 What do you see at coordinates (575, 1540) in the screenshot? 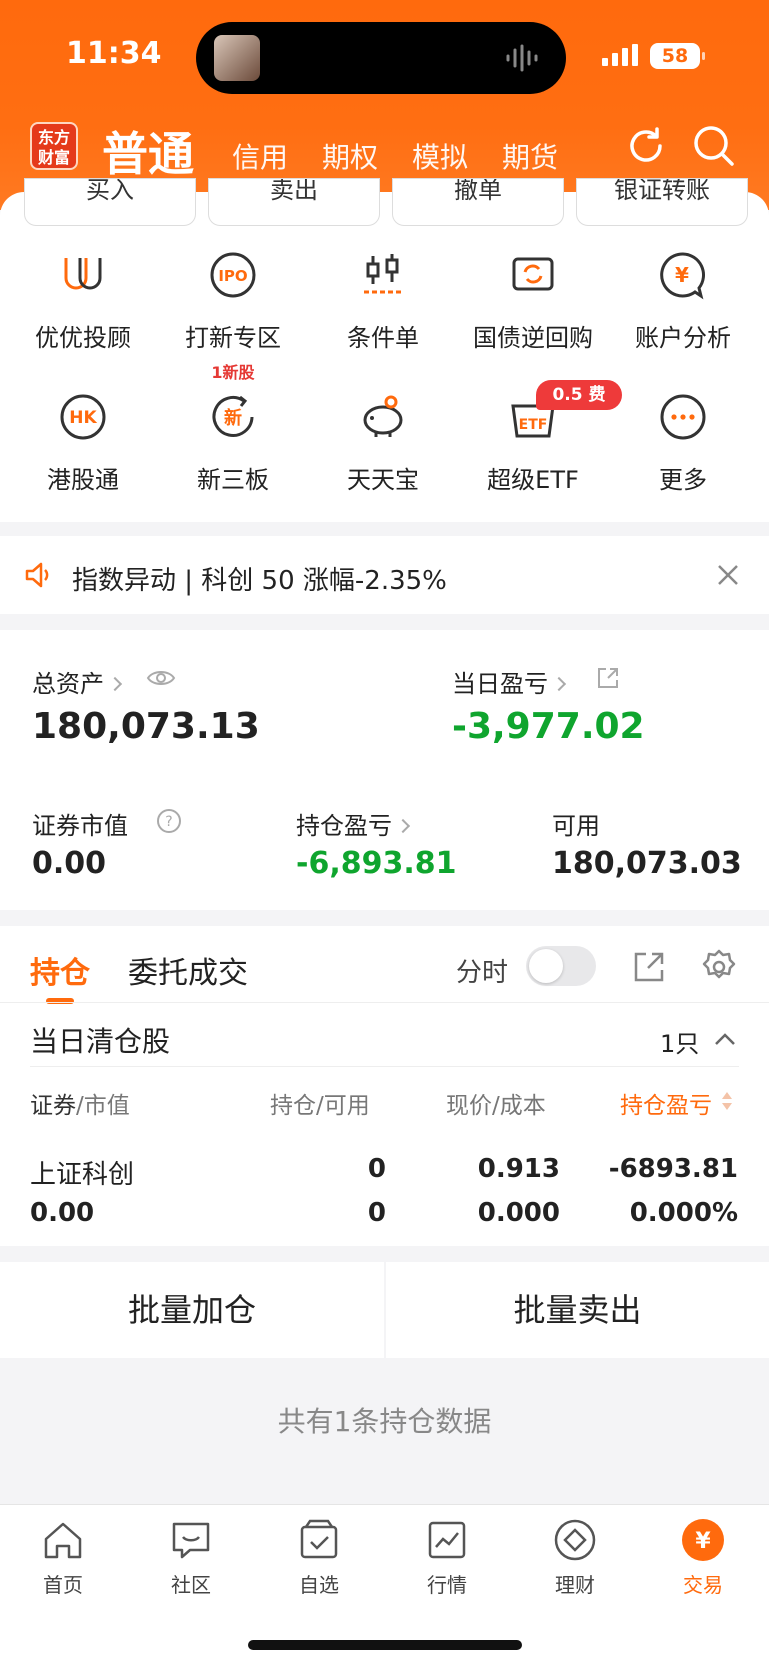
I see `diamond-icon` at bounding box center [575, 1540].